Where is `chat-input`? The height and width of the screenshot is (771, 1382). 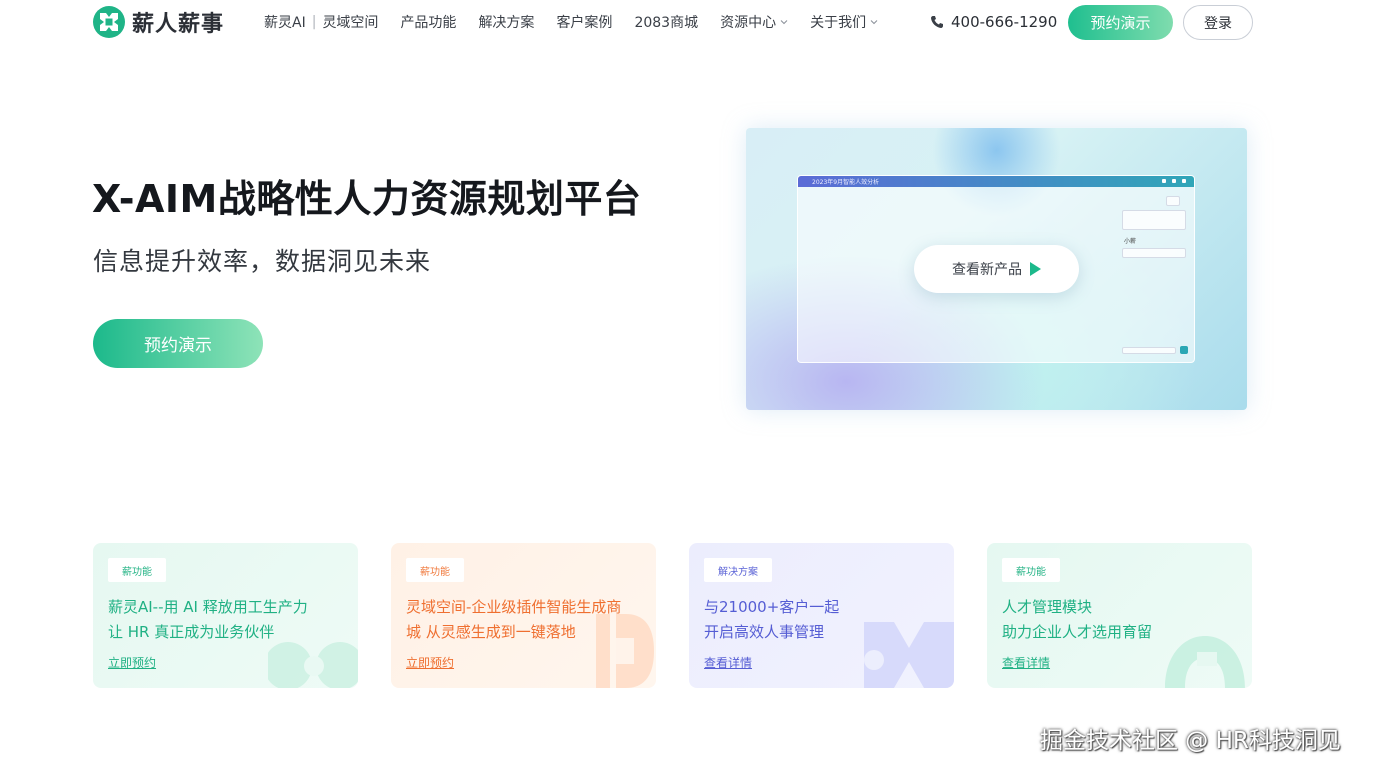 chat-input is located at coordinates (1149, 350).